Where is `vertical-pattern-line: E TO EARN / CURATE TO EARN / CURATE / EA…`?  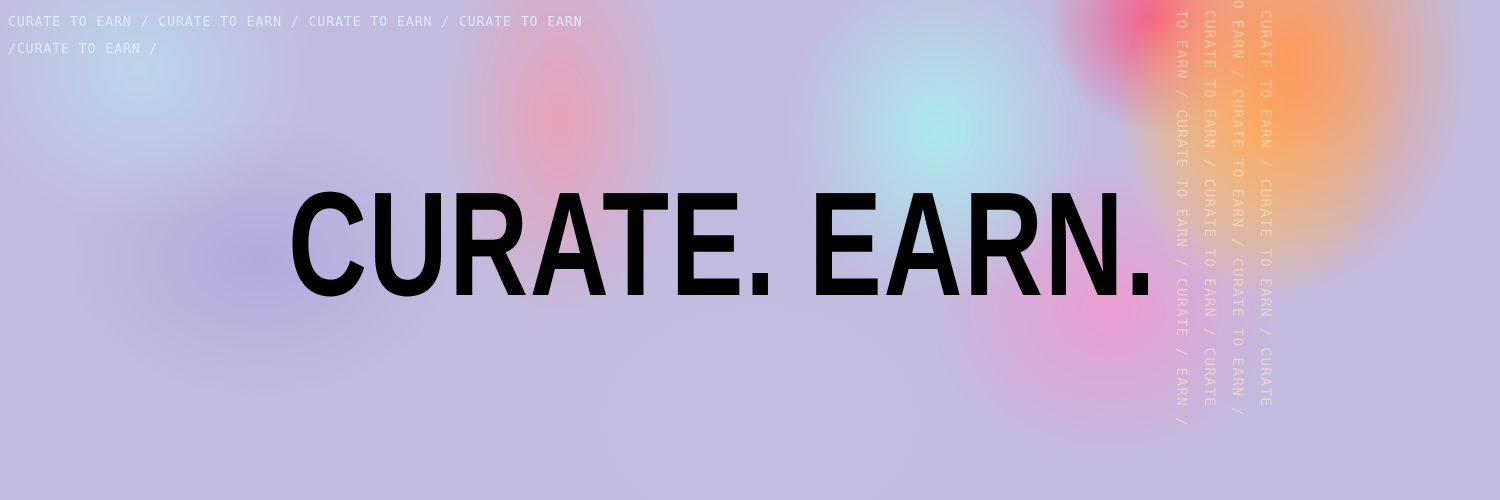
vertical-pattern-line: E TO EARN / CURATE TO EARN / CURATE / EA… is located at coordinates (1181, 213).